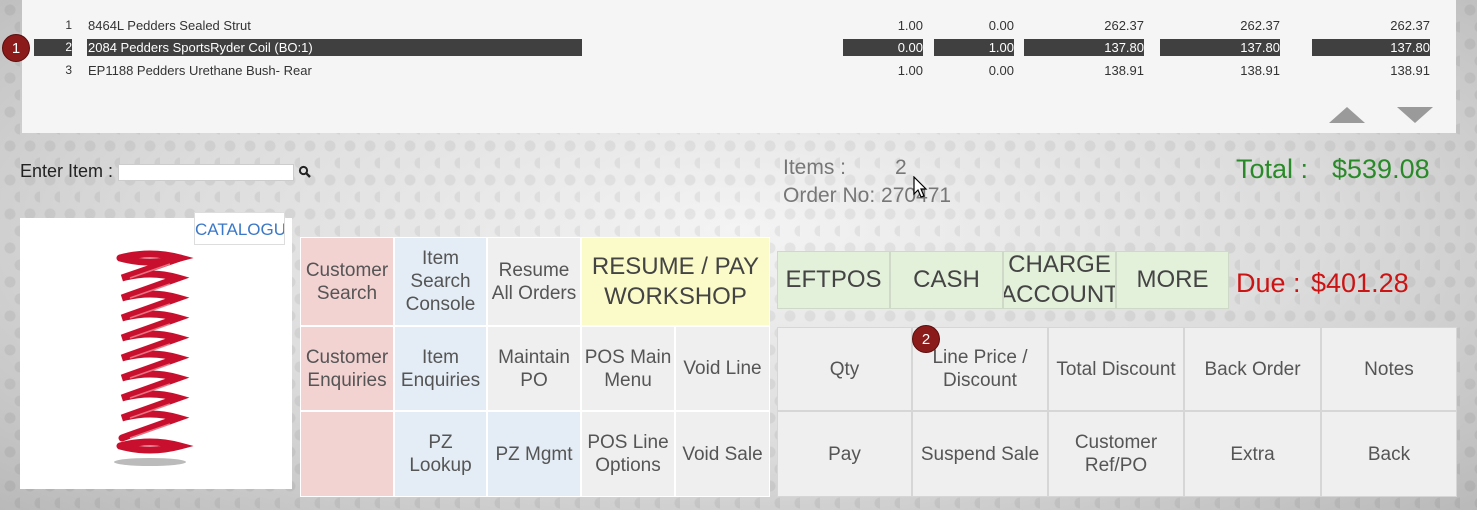 Image resolution: width=1477 pixels, height=510 pixels. What do you see at coordinates (1389, 454) in the screenshot?
I see `back-button: Back` at bounding box center [1389, 454].